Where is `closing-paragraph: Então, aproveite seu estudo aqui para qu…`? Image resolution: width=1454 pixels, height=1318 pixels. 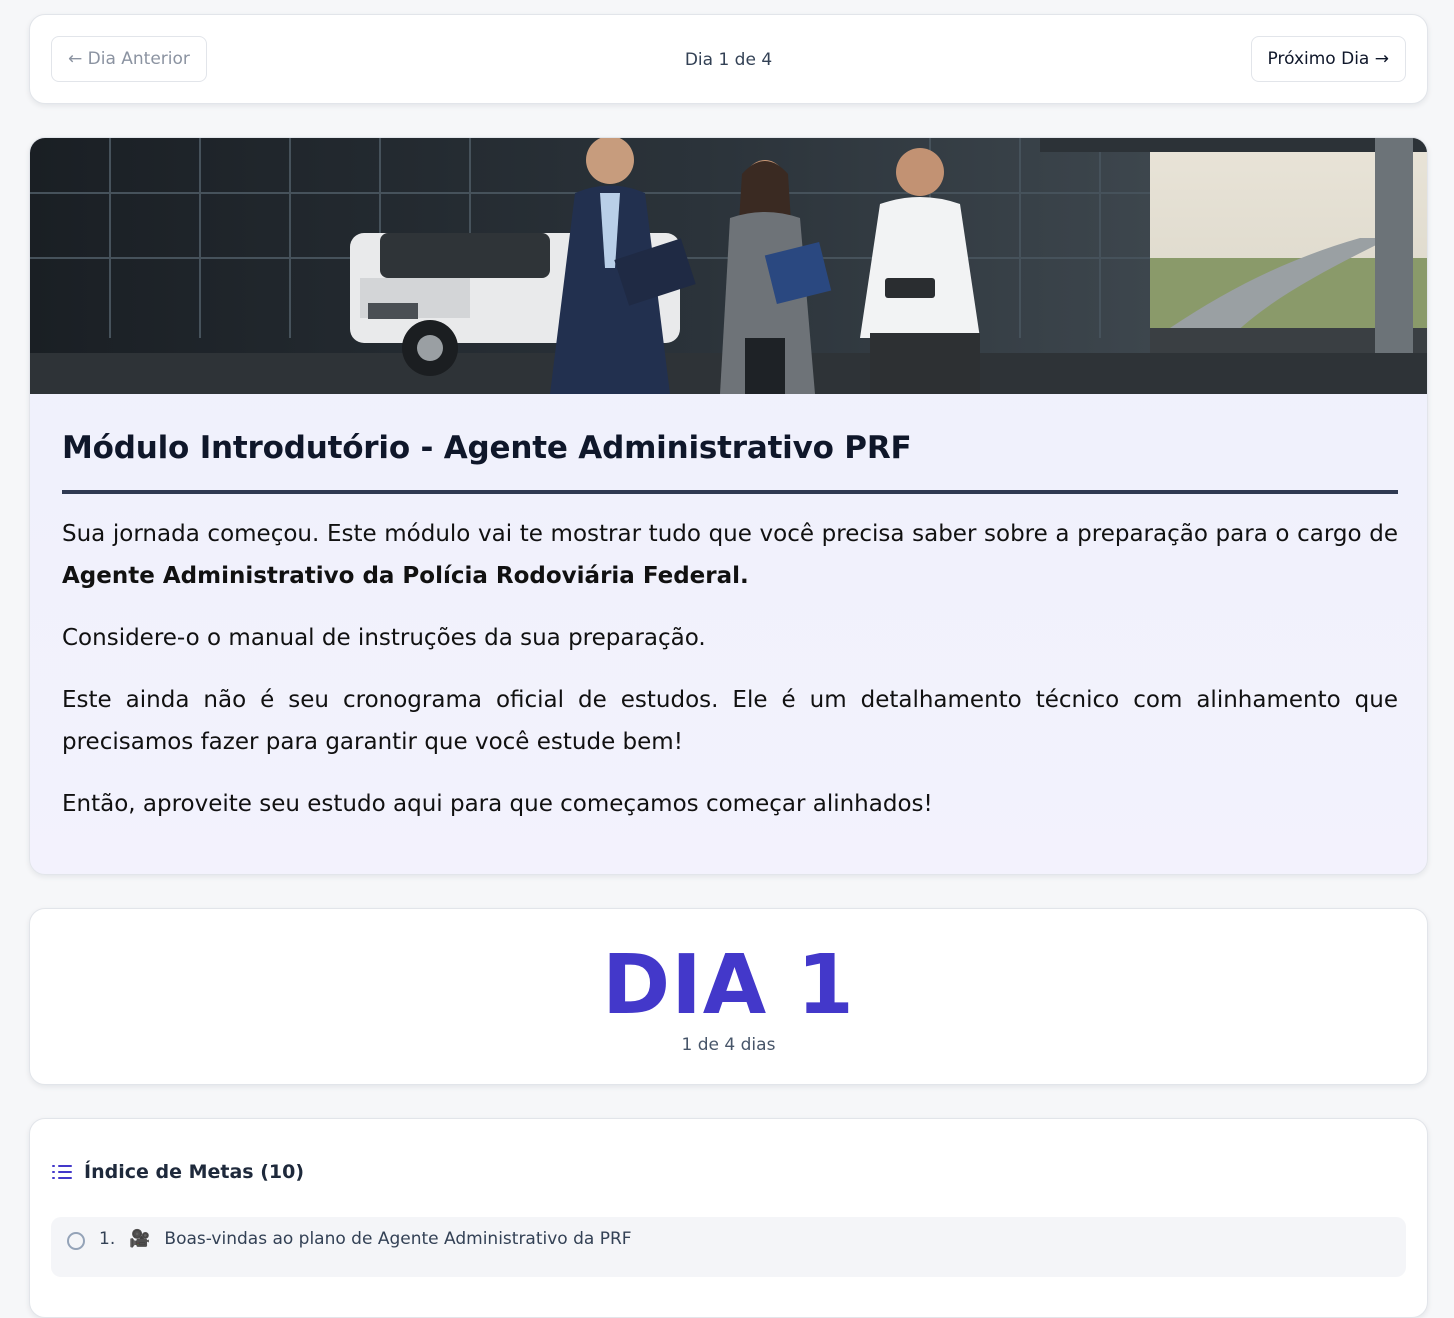
closing-paragraph: Então, aproveite seu estudo aqui para qu… is located at coordinates (497, 804).